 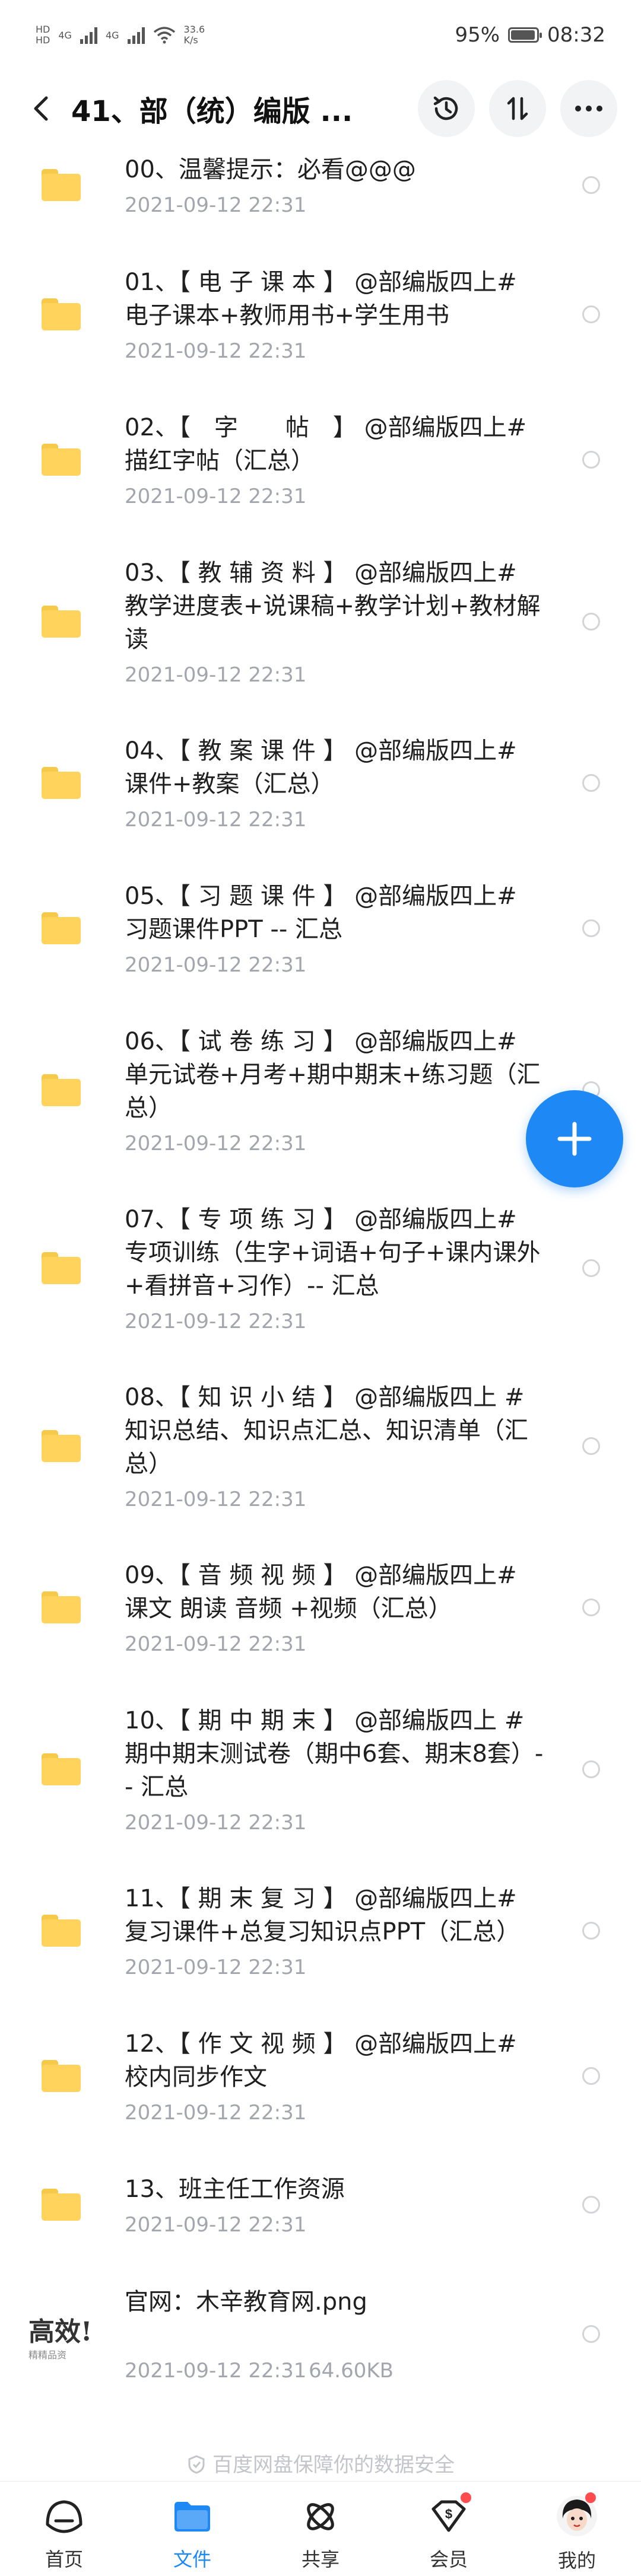 I want to click on tab-home-label: 首页, so click(x=64, y=2559).